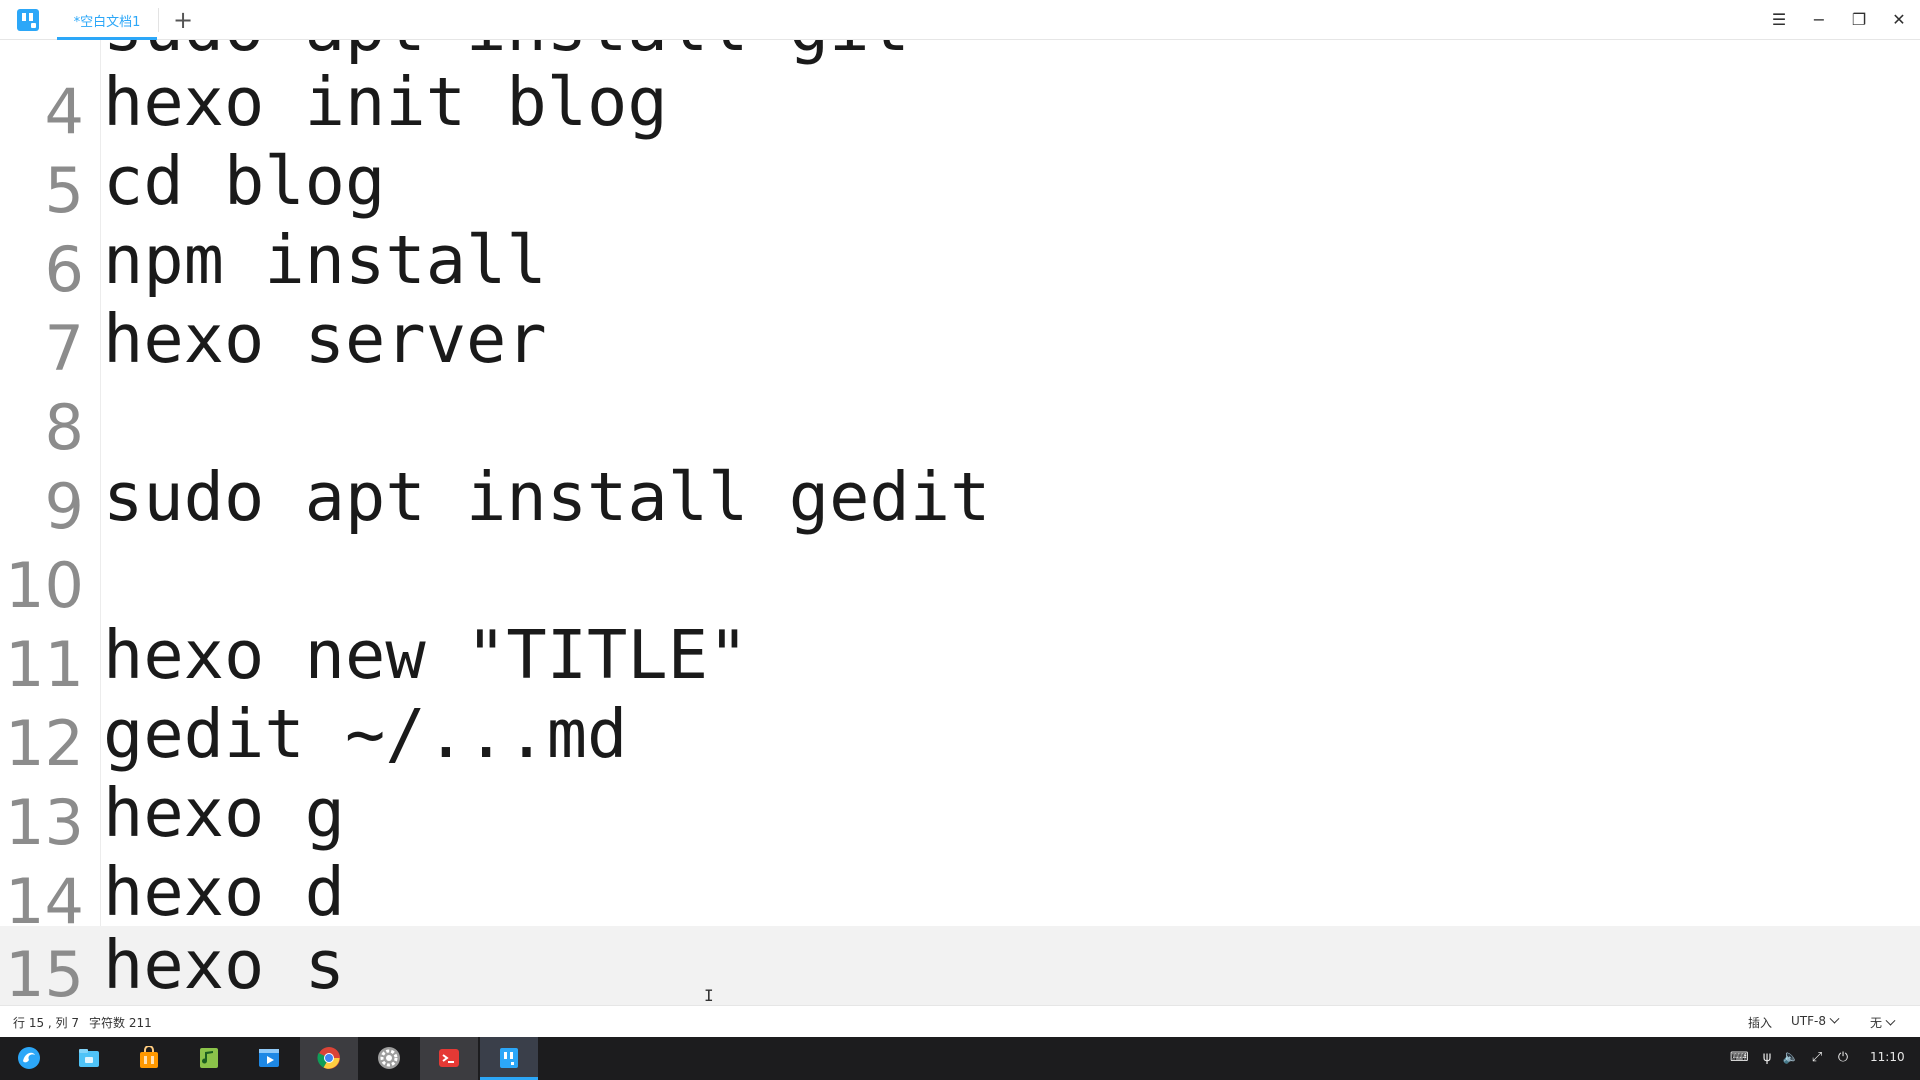 The image size is (1920, 1080). I want to click on line-number: 6, so click(64, 269).